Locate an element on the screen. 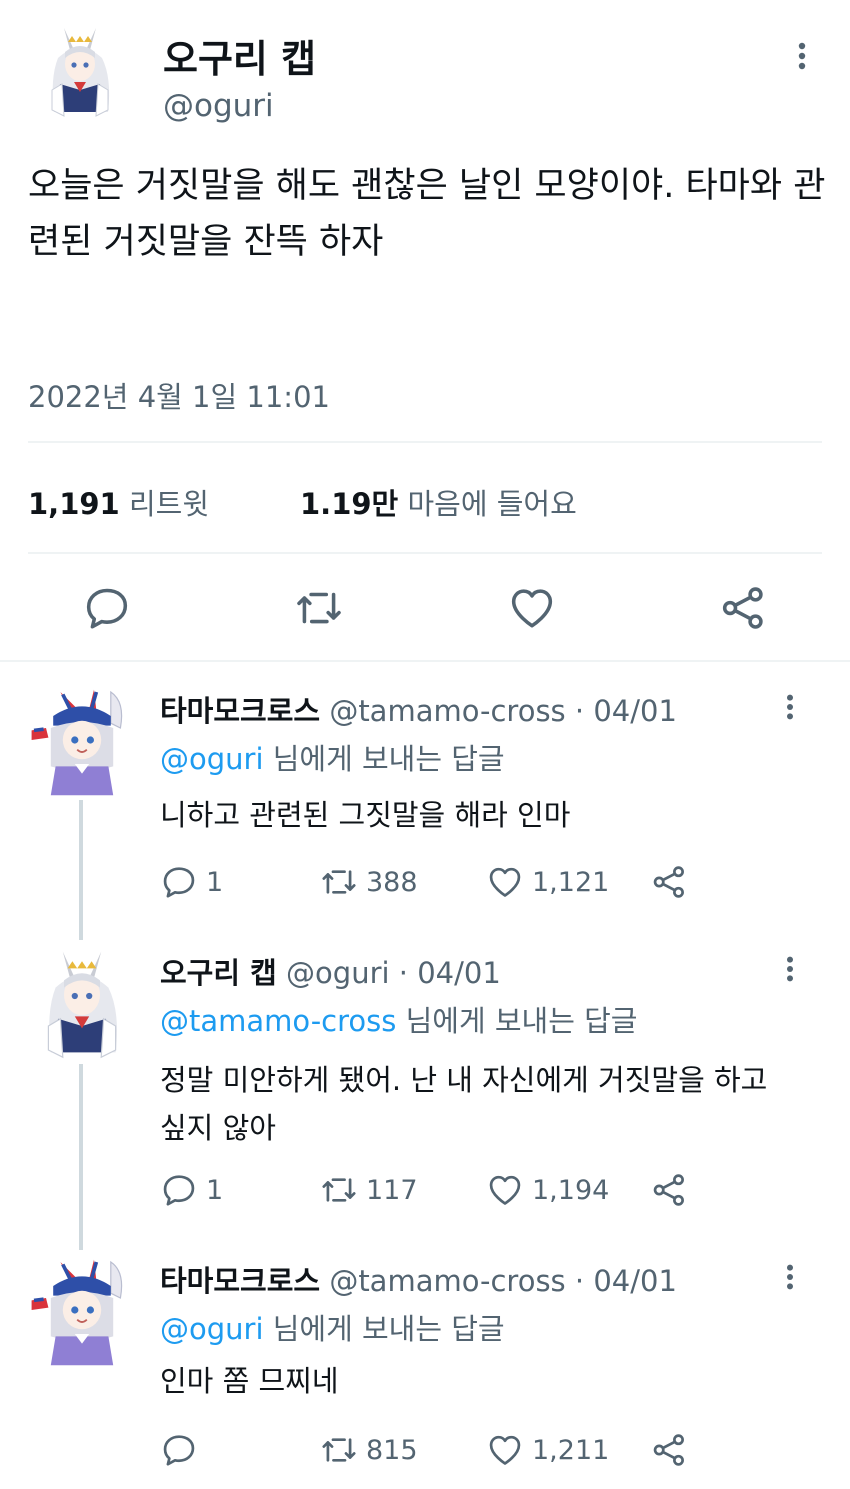  retweets-count: 1,191 is located at coordinates (74, 504).